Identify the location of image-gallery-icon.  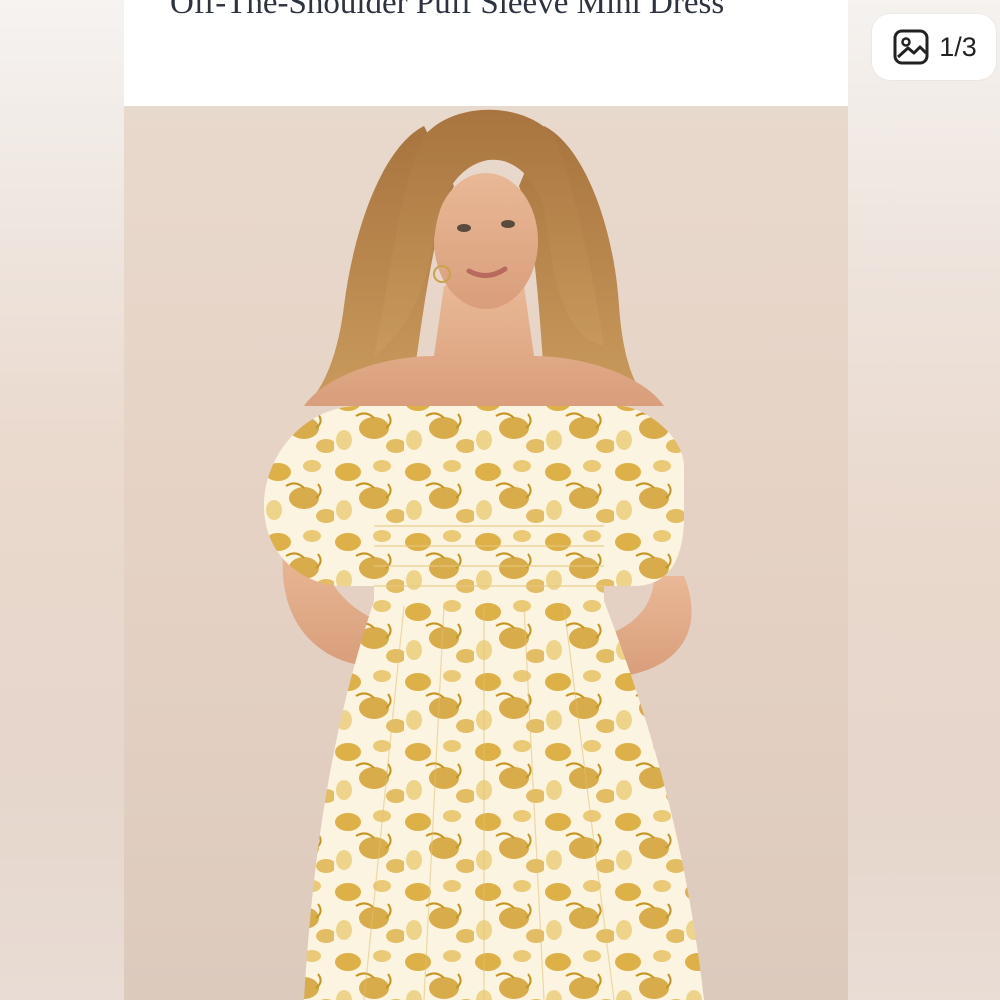
(911, 47).